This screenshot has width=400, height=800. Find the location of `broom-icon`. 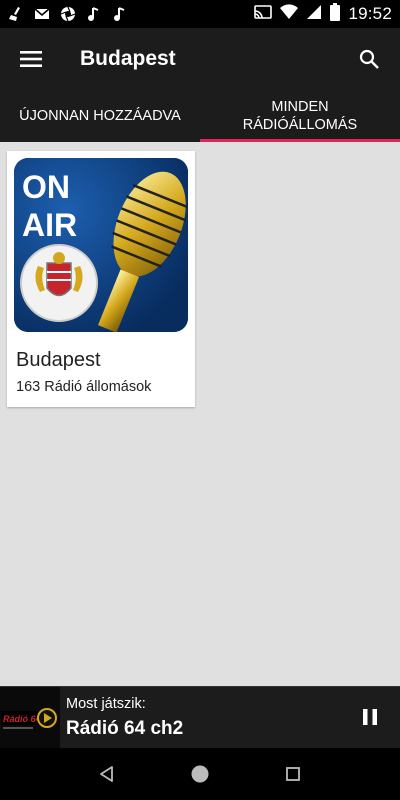

broom-icon is located at coordinates (16, 14).